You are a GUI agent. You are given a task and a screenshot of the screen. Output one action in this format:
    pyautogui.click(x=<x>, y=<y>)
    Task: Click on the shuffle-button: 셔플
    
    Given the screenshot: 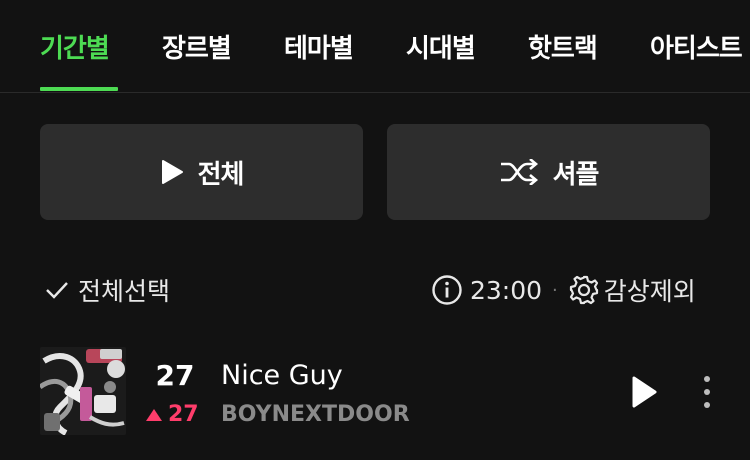 What is the action you would take?
    pyautogui.click(x=548, y=172)
    